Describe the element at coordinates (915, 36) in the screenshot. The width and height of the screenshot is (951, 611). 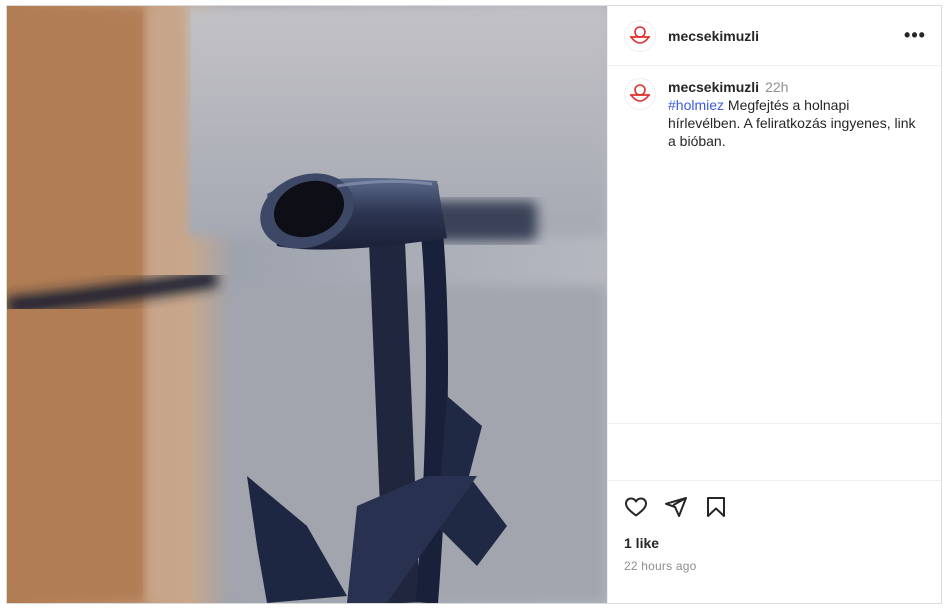
I see `more-options-icon: •••` at that location.